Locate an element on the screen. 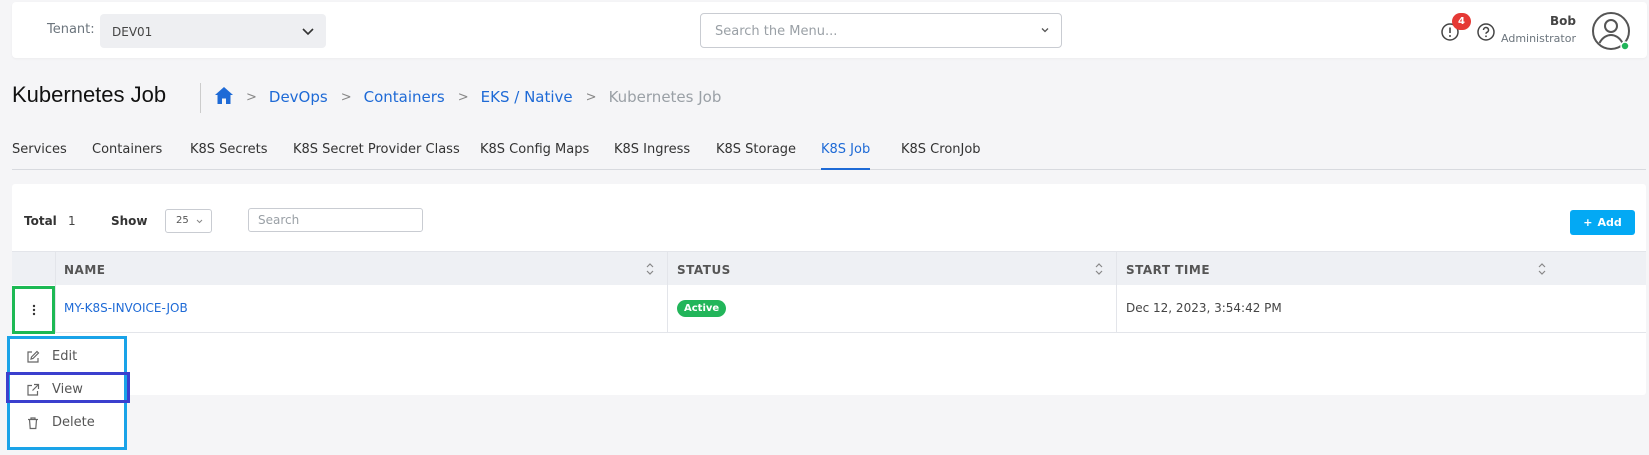 This screenshot has height=455, width=1649. plus-icon: + is located at coordinates (1588, 222).